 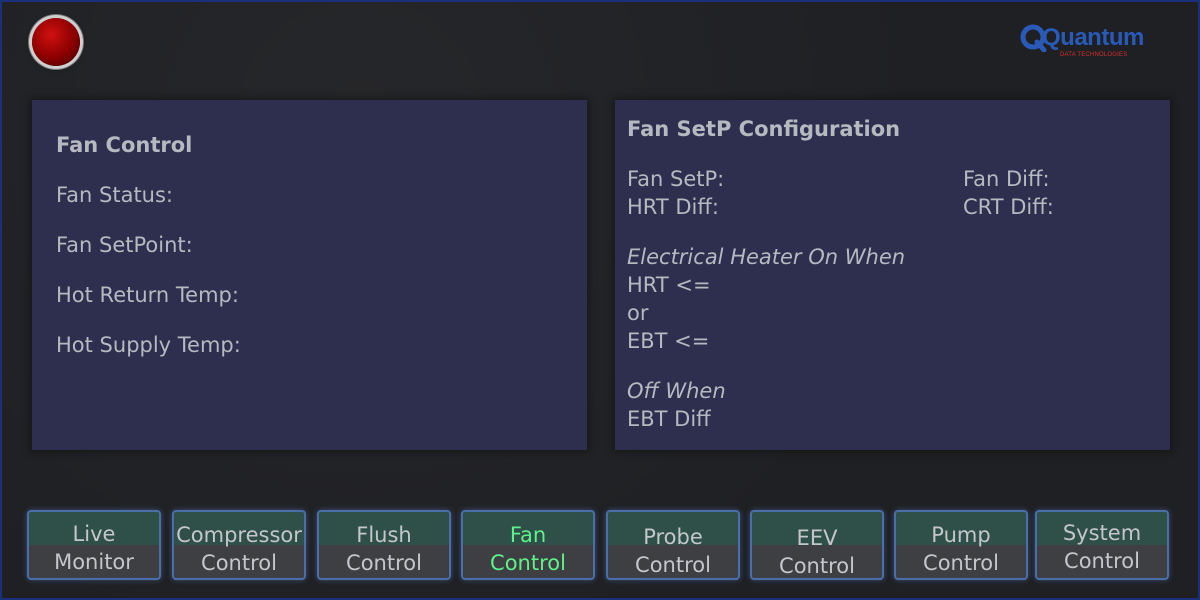 What do you see at coordinates (676, 179) in the screenshot?
I see `fan-setp-label: Fan SetP:` at bounding box center [676, 179].